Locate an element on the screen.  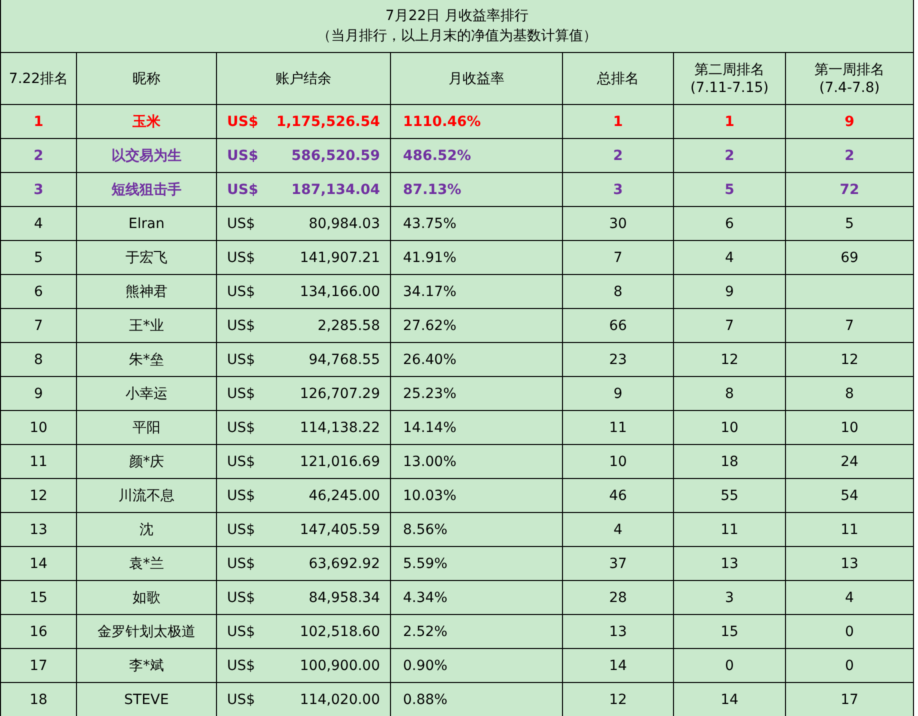
rank-cell: 11 is located at coordinates (38, 461).